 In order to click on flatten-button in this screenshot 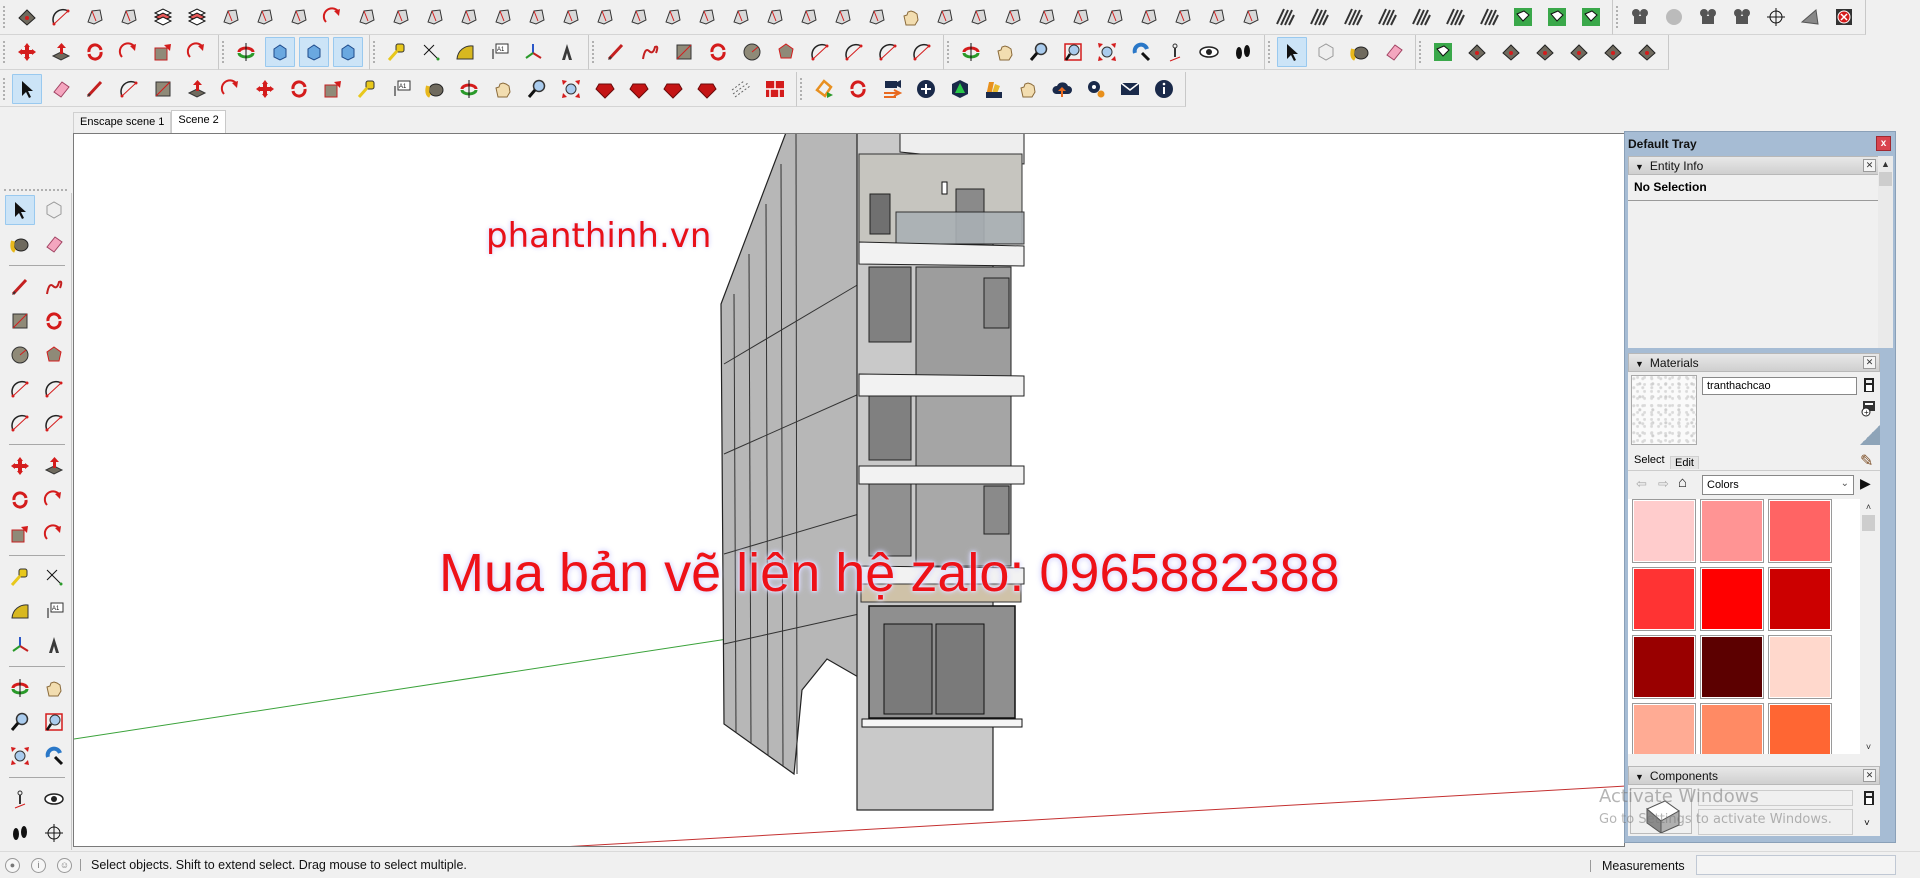, I will do `click(741, 17)`.